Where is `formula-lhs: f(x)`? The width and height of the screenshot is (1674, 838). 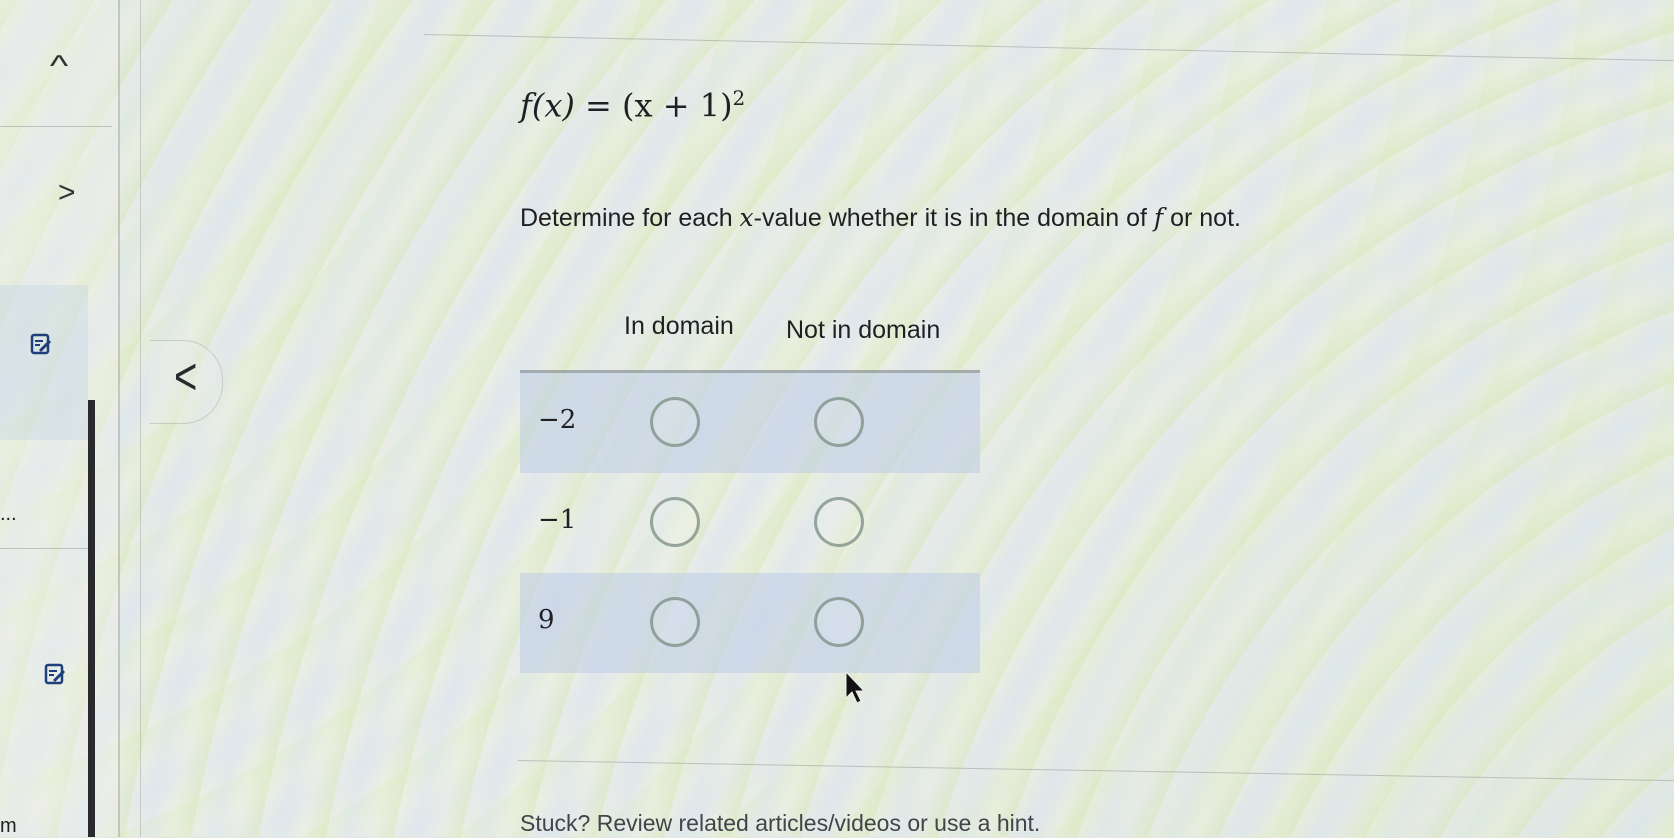 formula-lhs: f(x) is located at coordinates (547, 105).